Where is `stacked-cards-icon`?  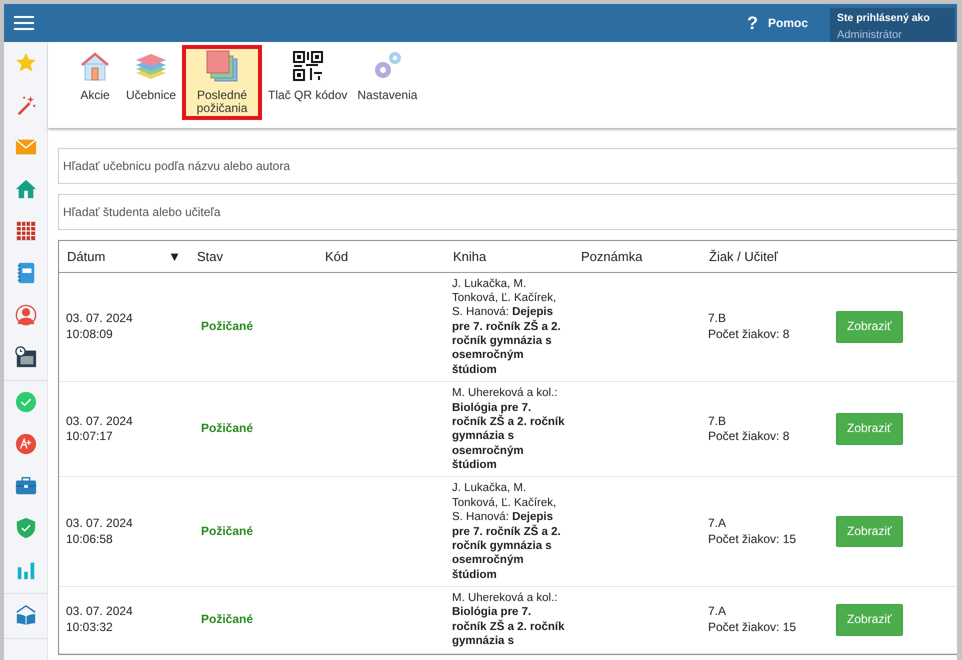
stacked-cards-icon is located at coordinates (222, 66).